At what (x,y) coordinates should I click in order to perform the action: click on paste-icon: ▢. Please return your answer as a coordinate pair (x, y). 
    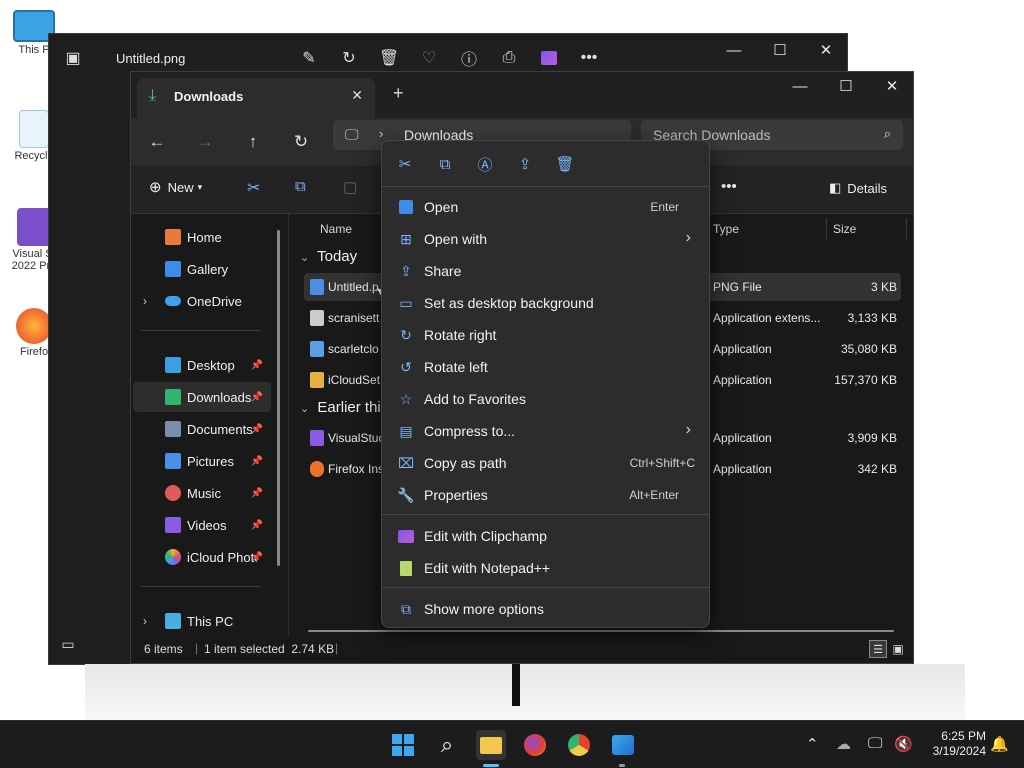
    Looking at the image, I should click on (350, 187).